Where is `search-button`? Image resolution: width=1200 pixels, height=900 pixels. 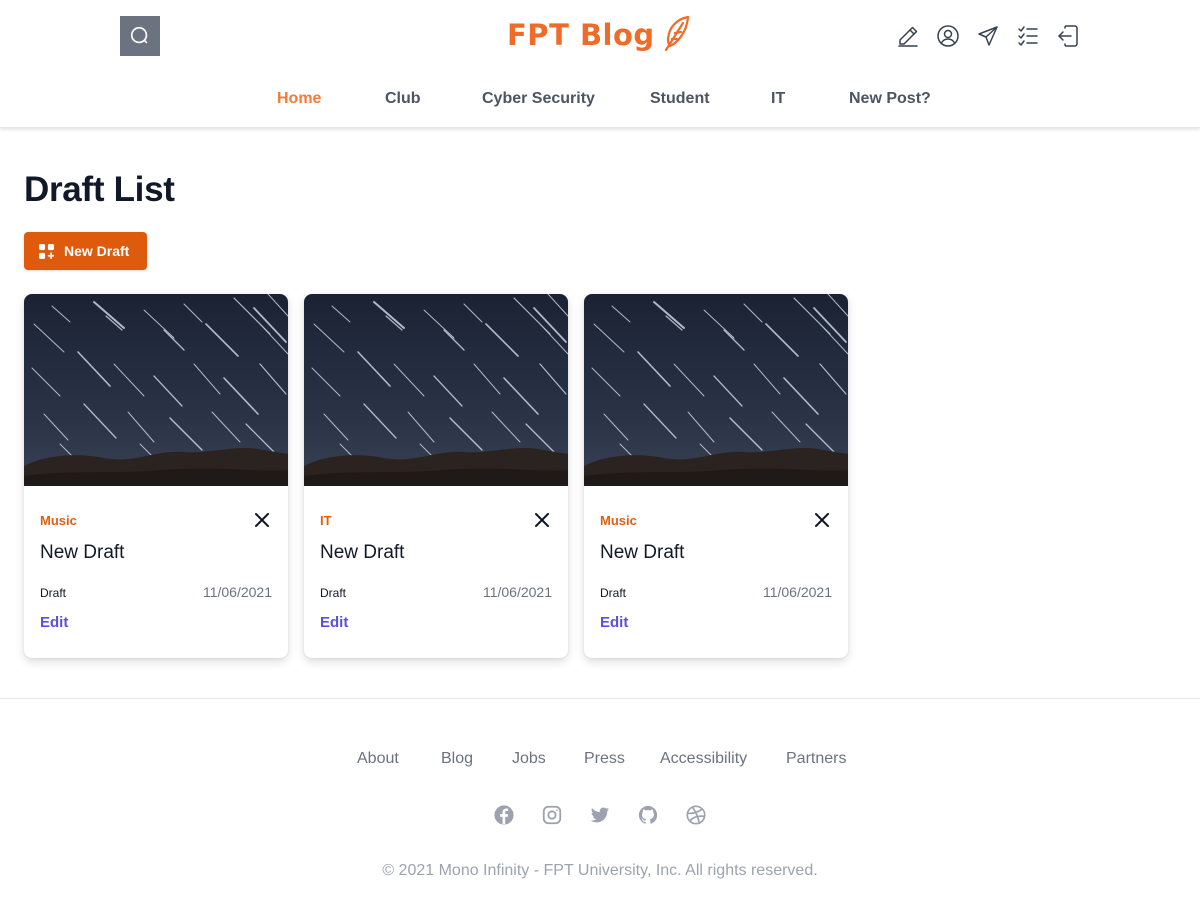 search-button is located at coordinates (140, 36).